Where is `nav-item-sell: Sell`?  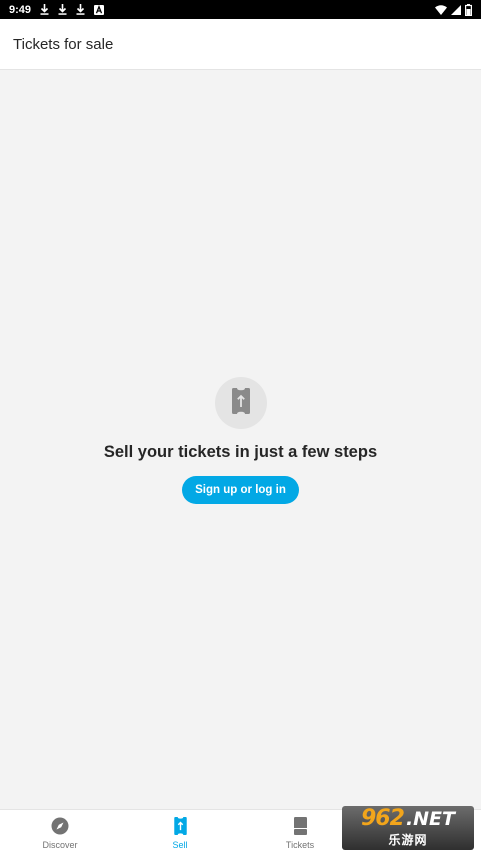 nav-item-sell: Sell is located at coordinates (180, 832).